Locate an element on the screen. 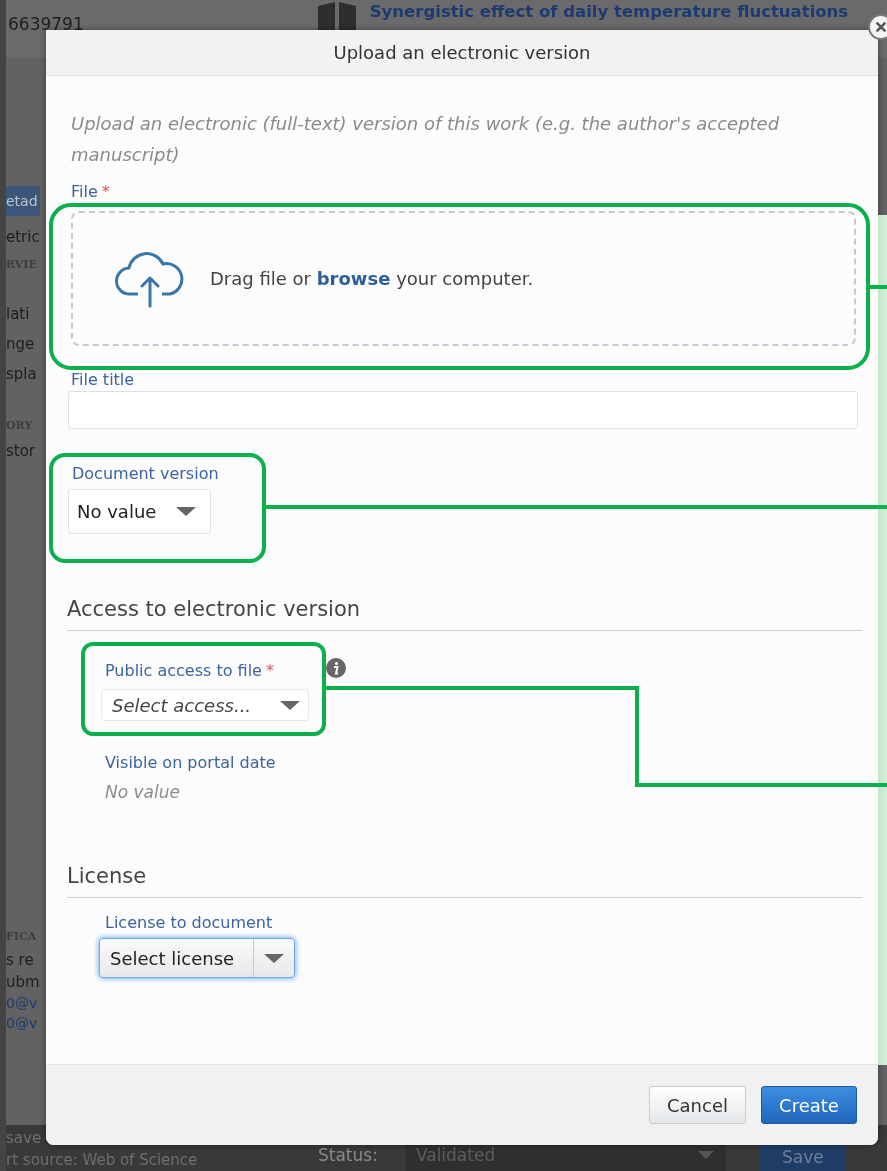 This screenshot has width=887, height=1171. section-heading: Access to electronic version is located at coordinates (464, 614).